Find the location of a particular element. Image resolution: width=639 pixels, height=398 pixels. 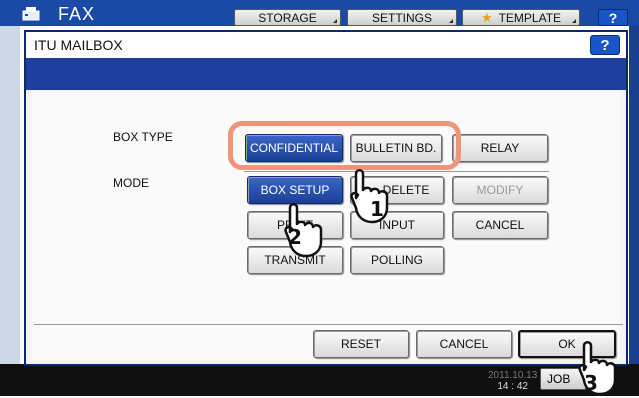

job-label: JOB is located at coordinates (559, 379).